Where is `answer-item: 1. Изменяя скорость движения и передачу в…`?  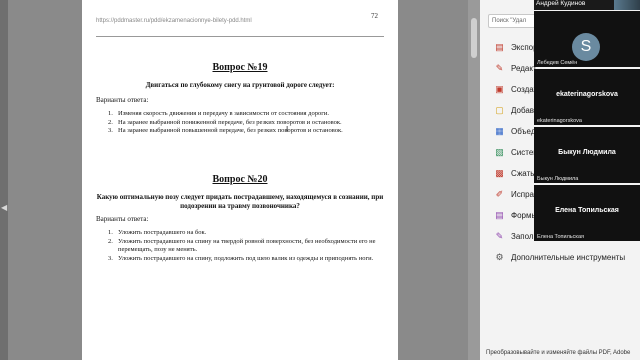 answer-item: 1. Изменяя скорость движения и передачу в… is located at coordinates (218, 113).